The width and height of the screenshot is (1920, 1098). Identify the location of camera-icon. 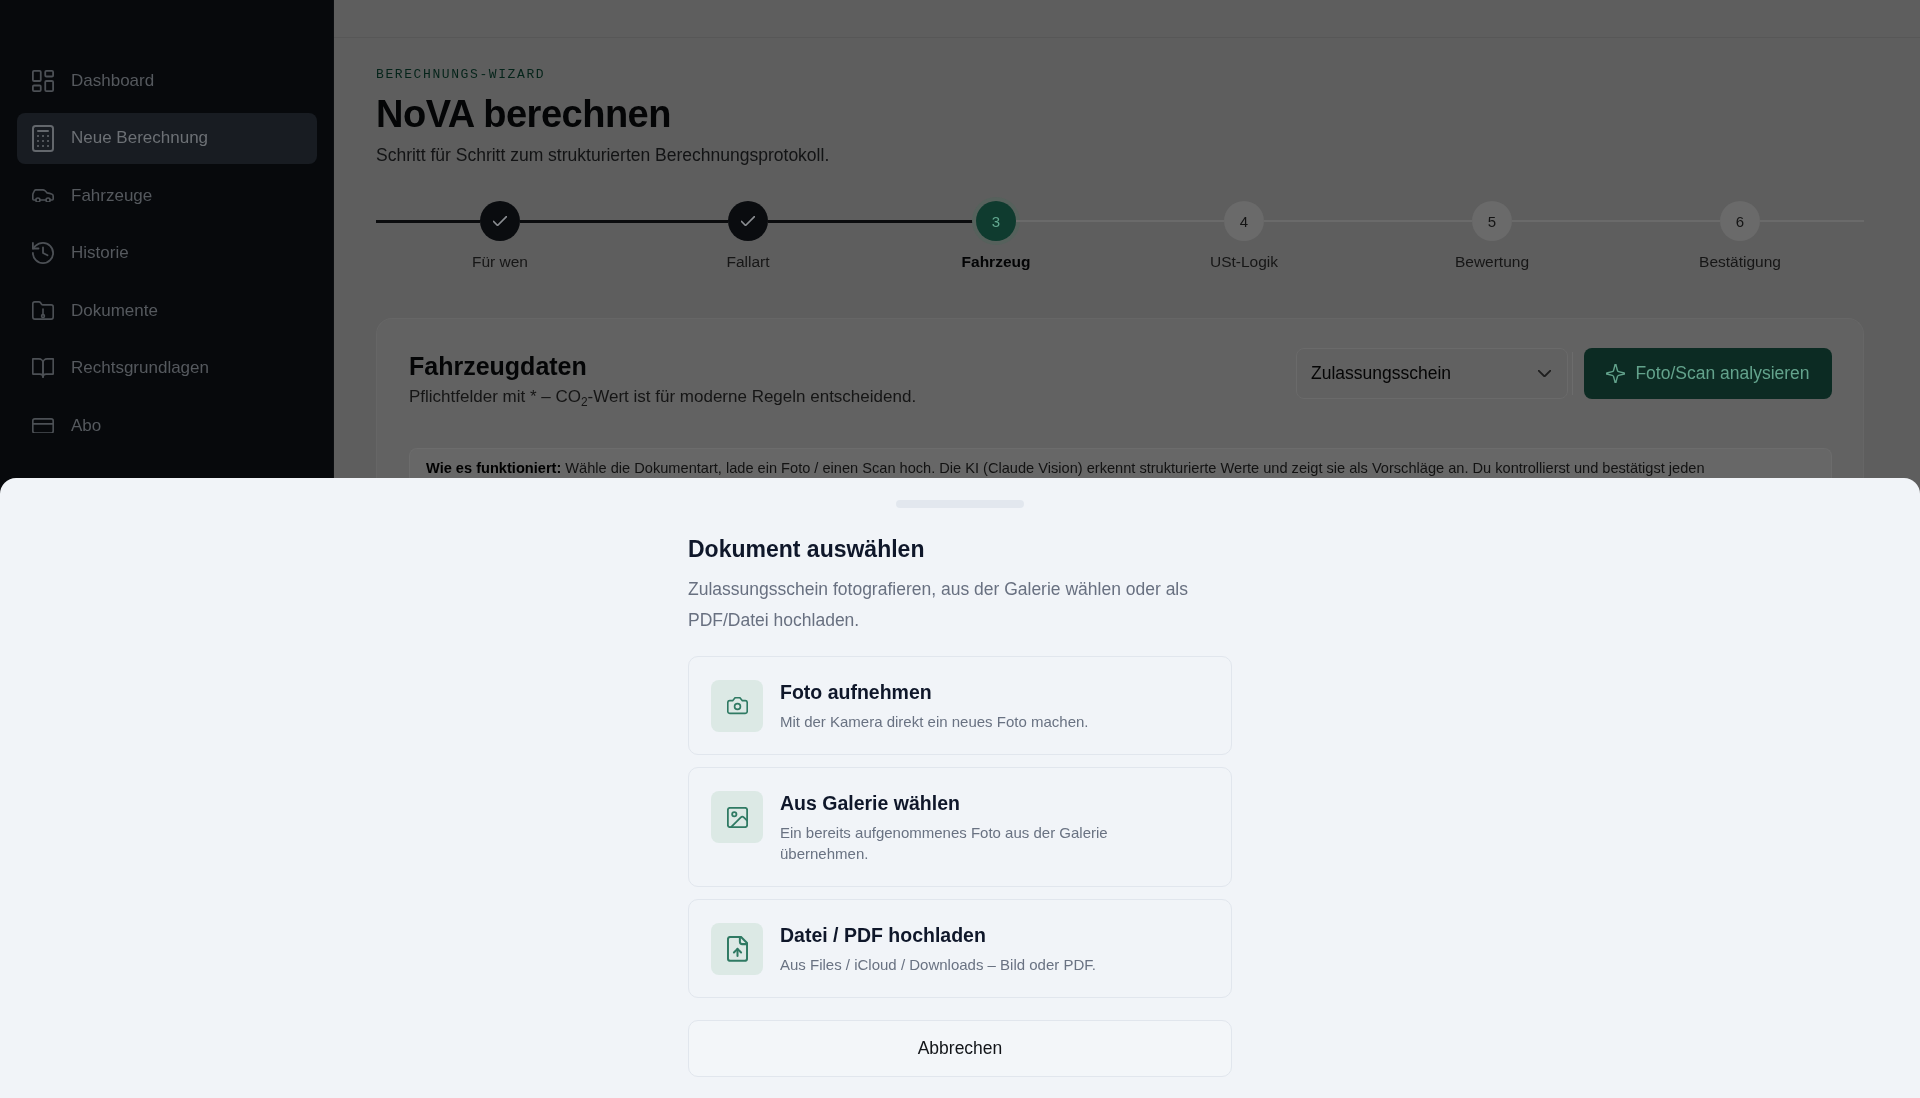
(737, 706).